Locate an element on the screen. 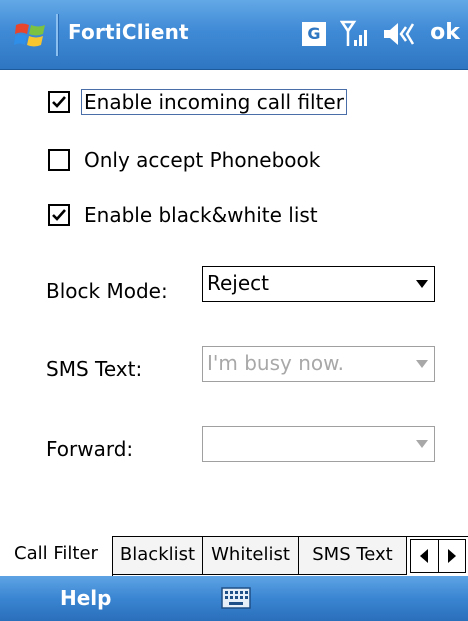  black-white-list-label: Enable black&white list is located at coordinates (201, 215).